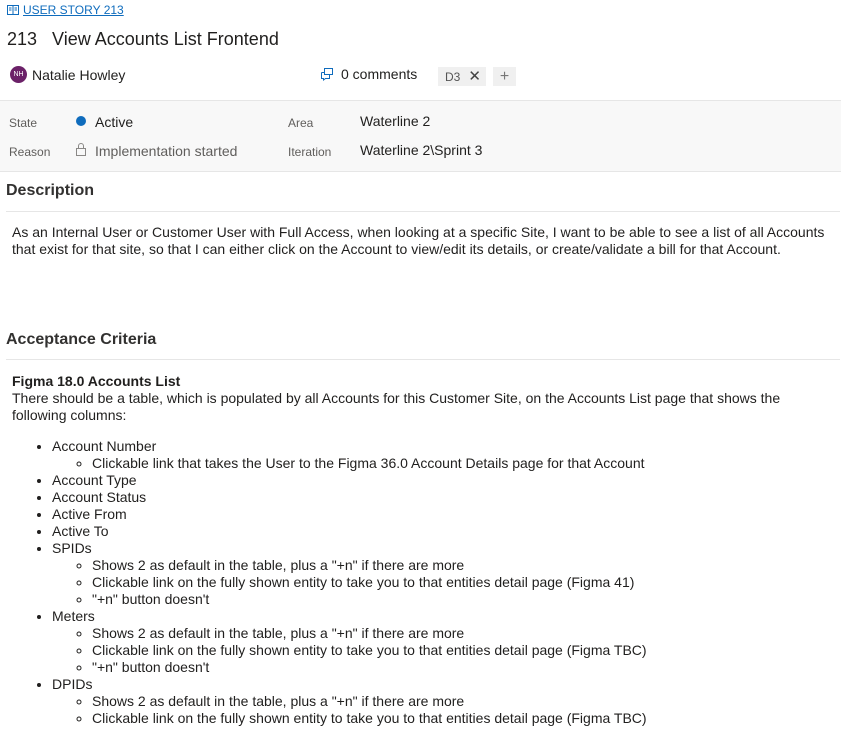 This screenshot has width=841, height=730. What do you see at coordinates (114, 122) in the screenshot?
I see `state-value: Active` at bounding box center [114, 122].